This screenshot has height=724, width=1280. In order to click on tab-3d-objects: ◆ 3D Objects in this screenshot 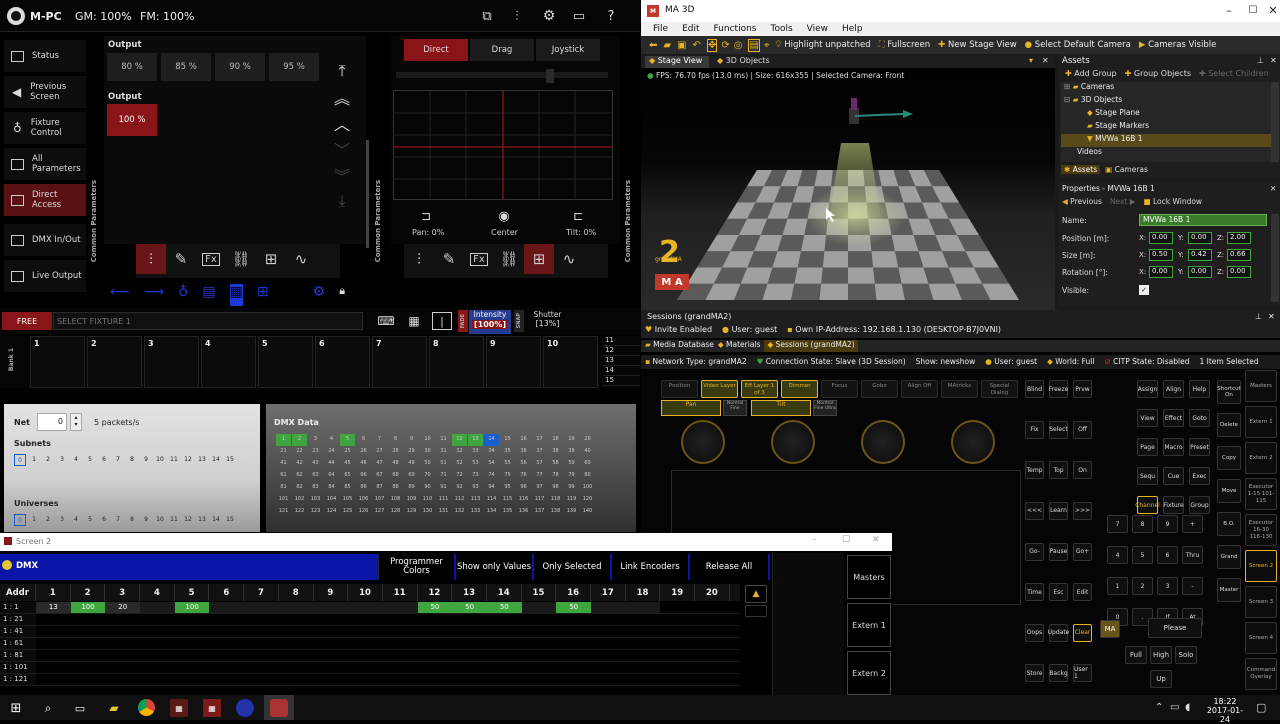, I will do `click(745, 62)`.